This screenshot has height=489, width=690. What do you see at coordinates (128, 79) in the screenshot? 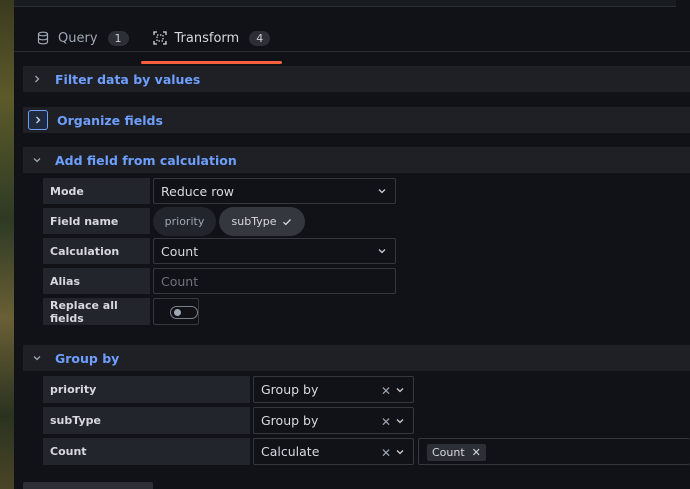
I see `transform-title: Filter data by values` at bounding box center [128, 79].